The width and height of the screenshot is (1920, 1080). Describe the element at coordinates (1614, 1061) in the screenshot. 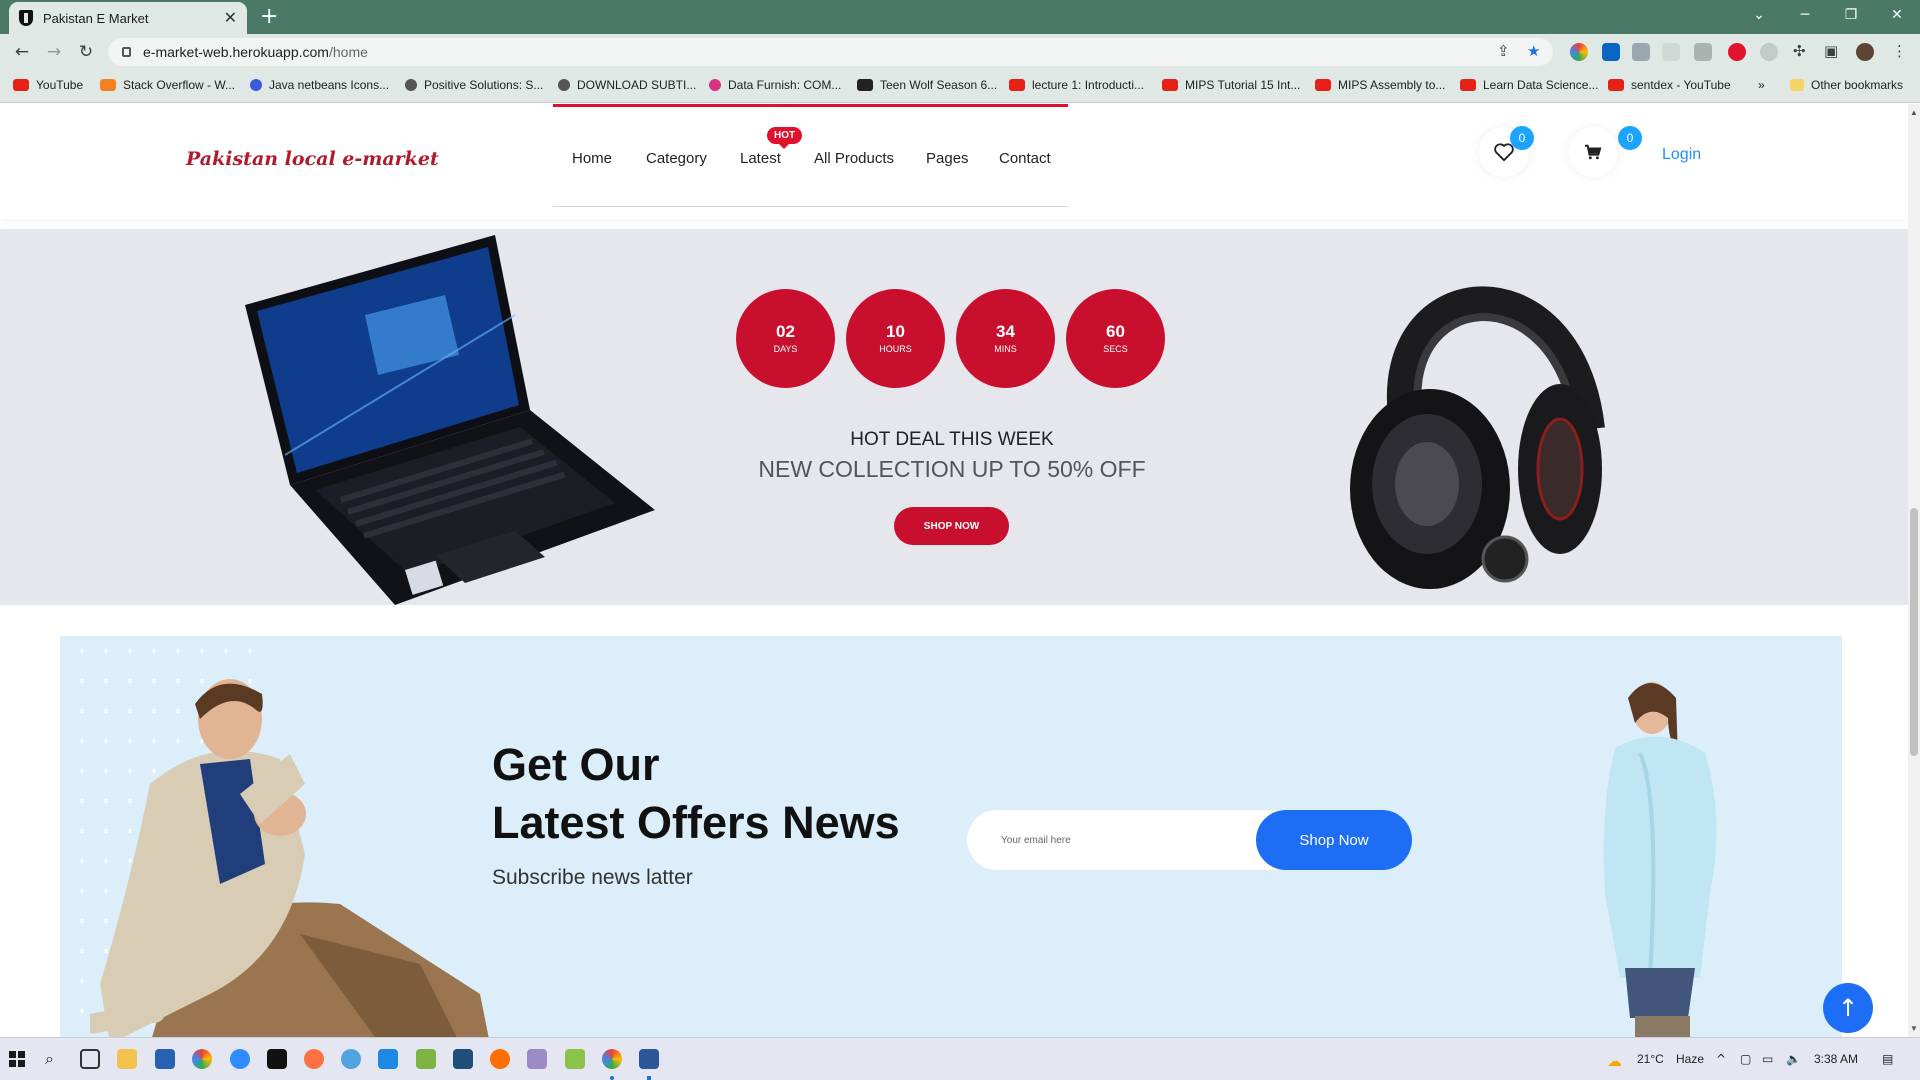

I see `weather-icon: ☁` at that location.